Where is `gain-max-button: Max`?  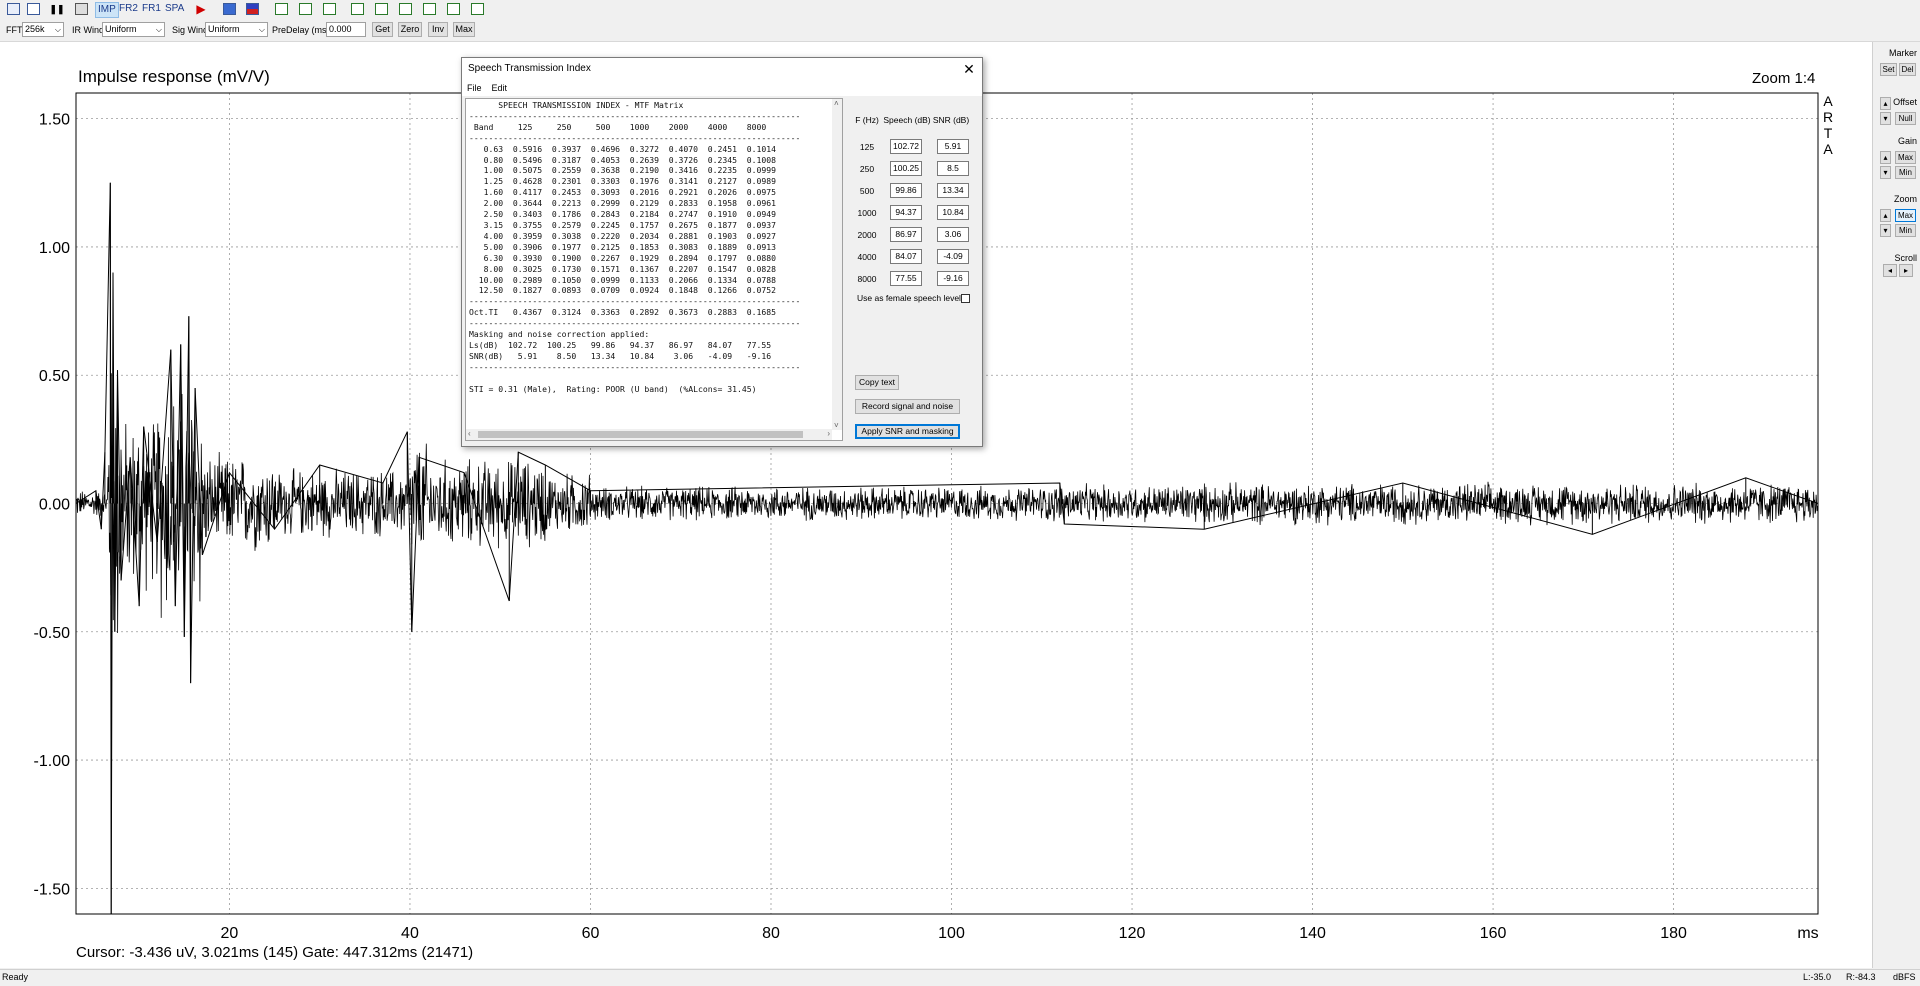
gain-max-button: Max is located at coordinates (1905, 157).